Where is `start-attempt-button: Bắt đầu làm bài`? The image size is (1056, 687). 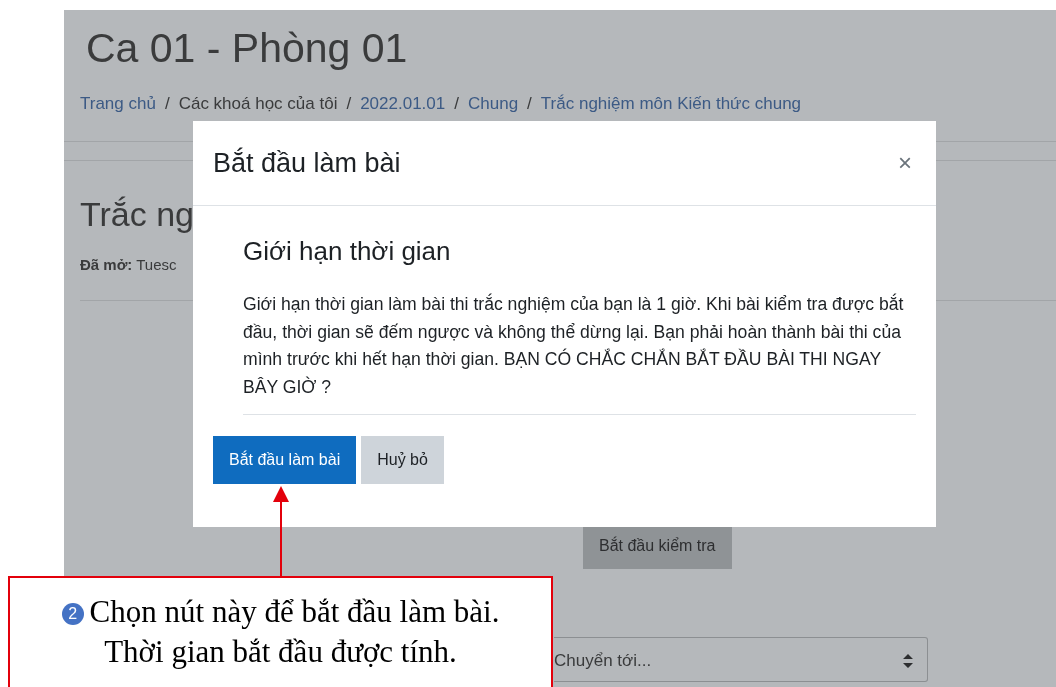
start-attempt-button: Bắt đầu làm bài is located at coordinates (285, 460).